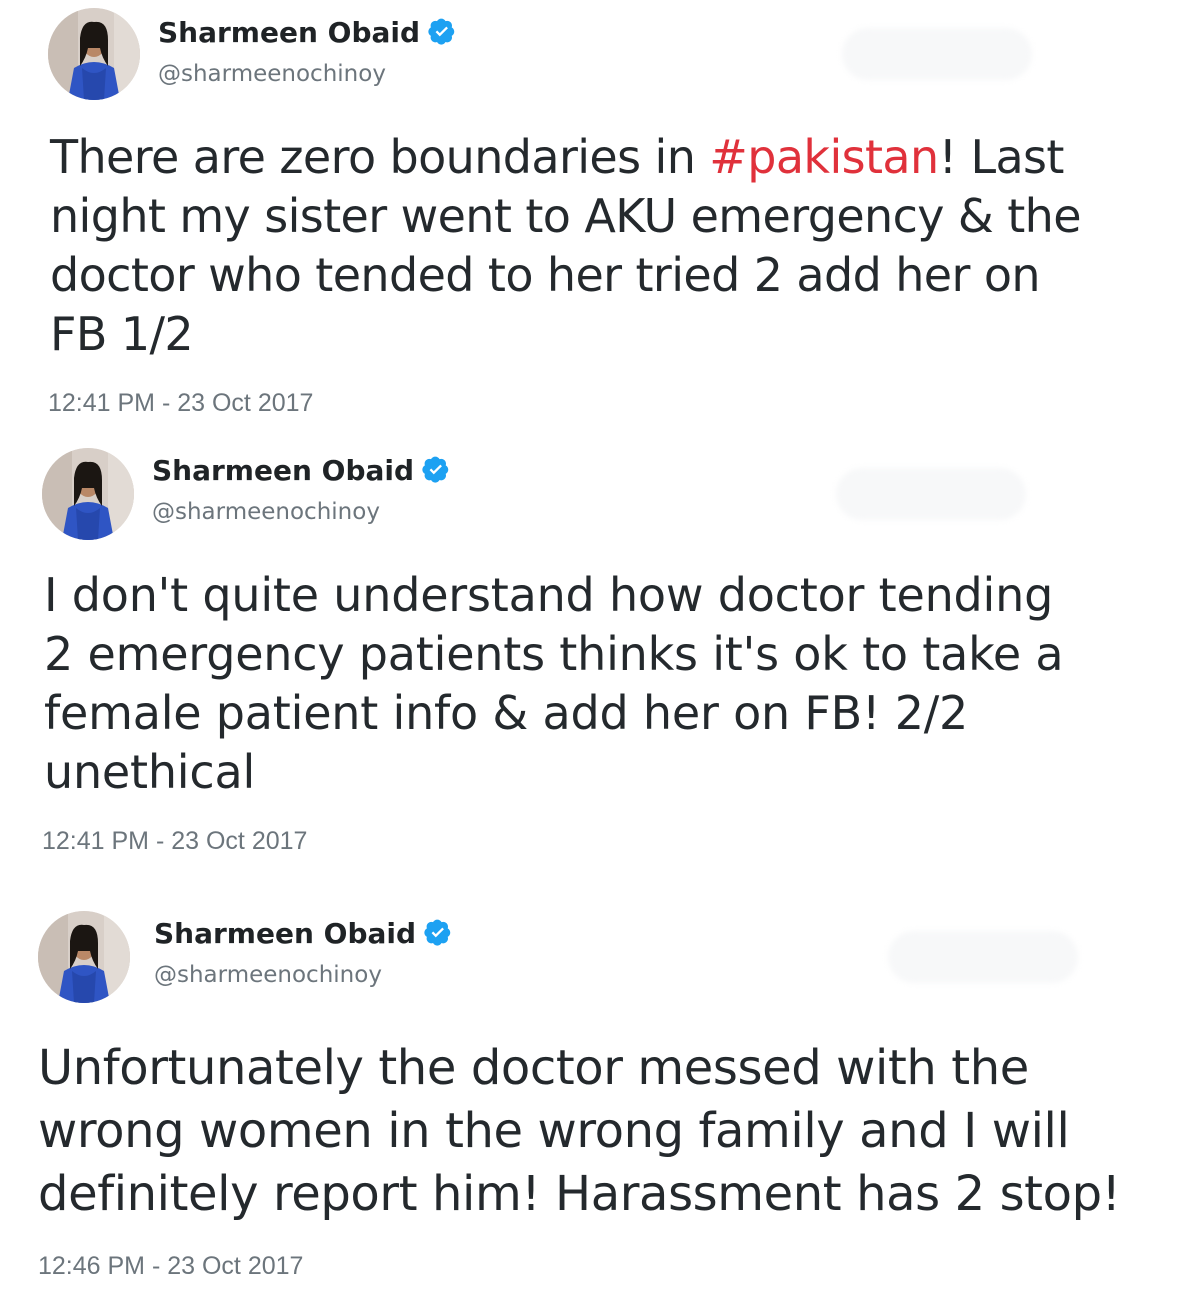 The width and height of the screenshot is (1200, 1298). I want to click on tweet-text-line: unethical, so click(150, 772).